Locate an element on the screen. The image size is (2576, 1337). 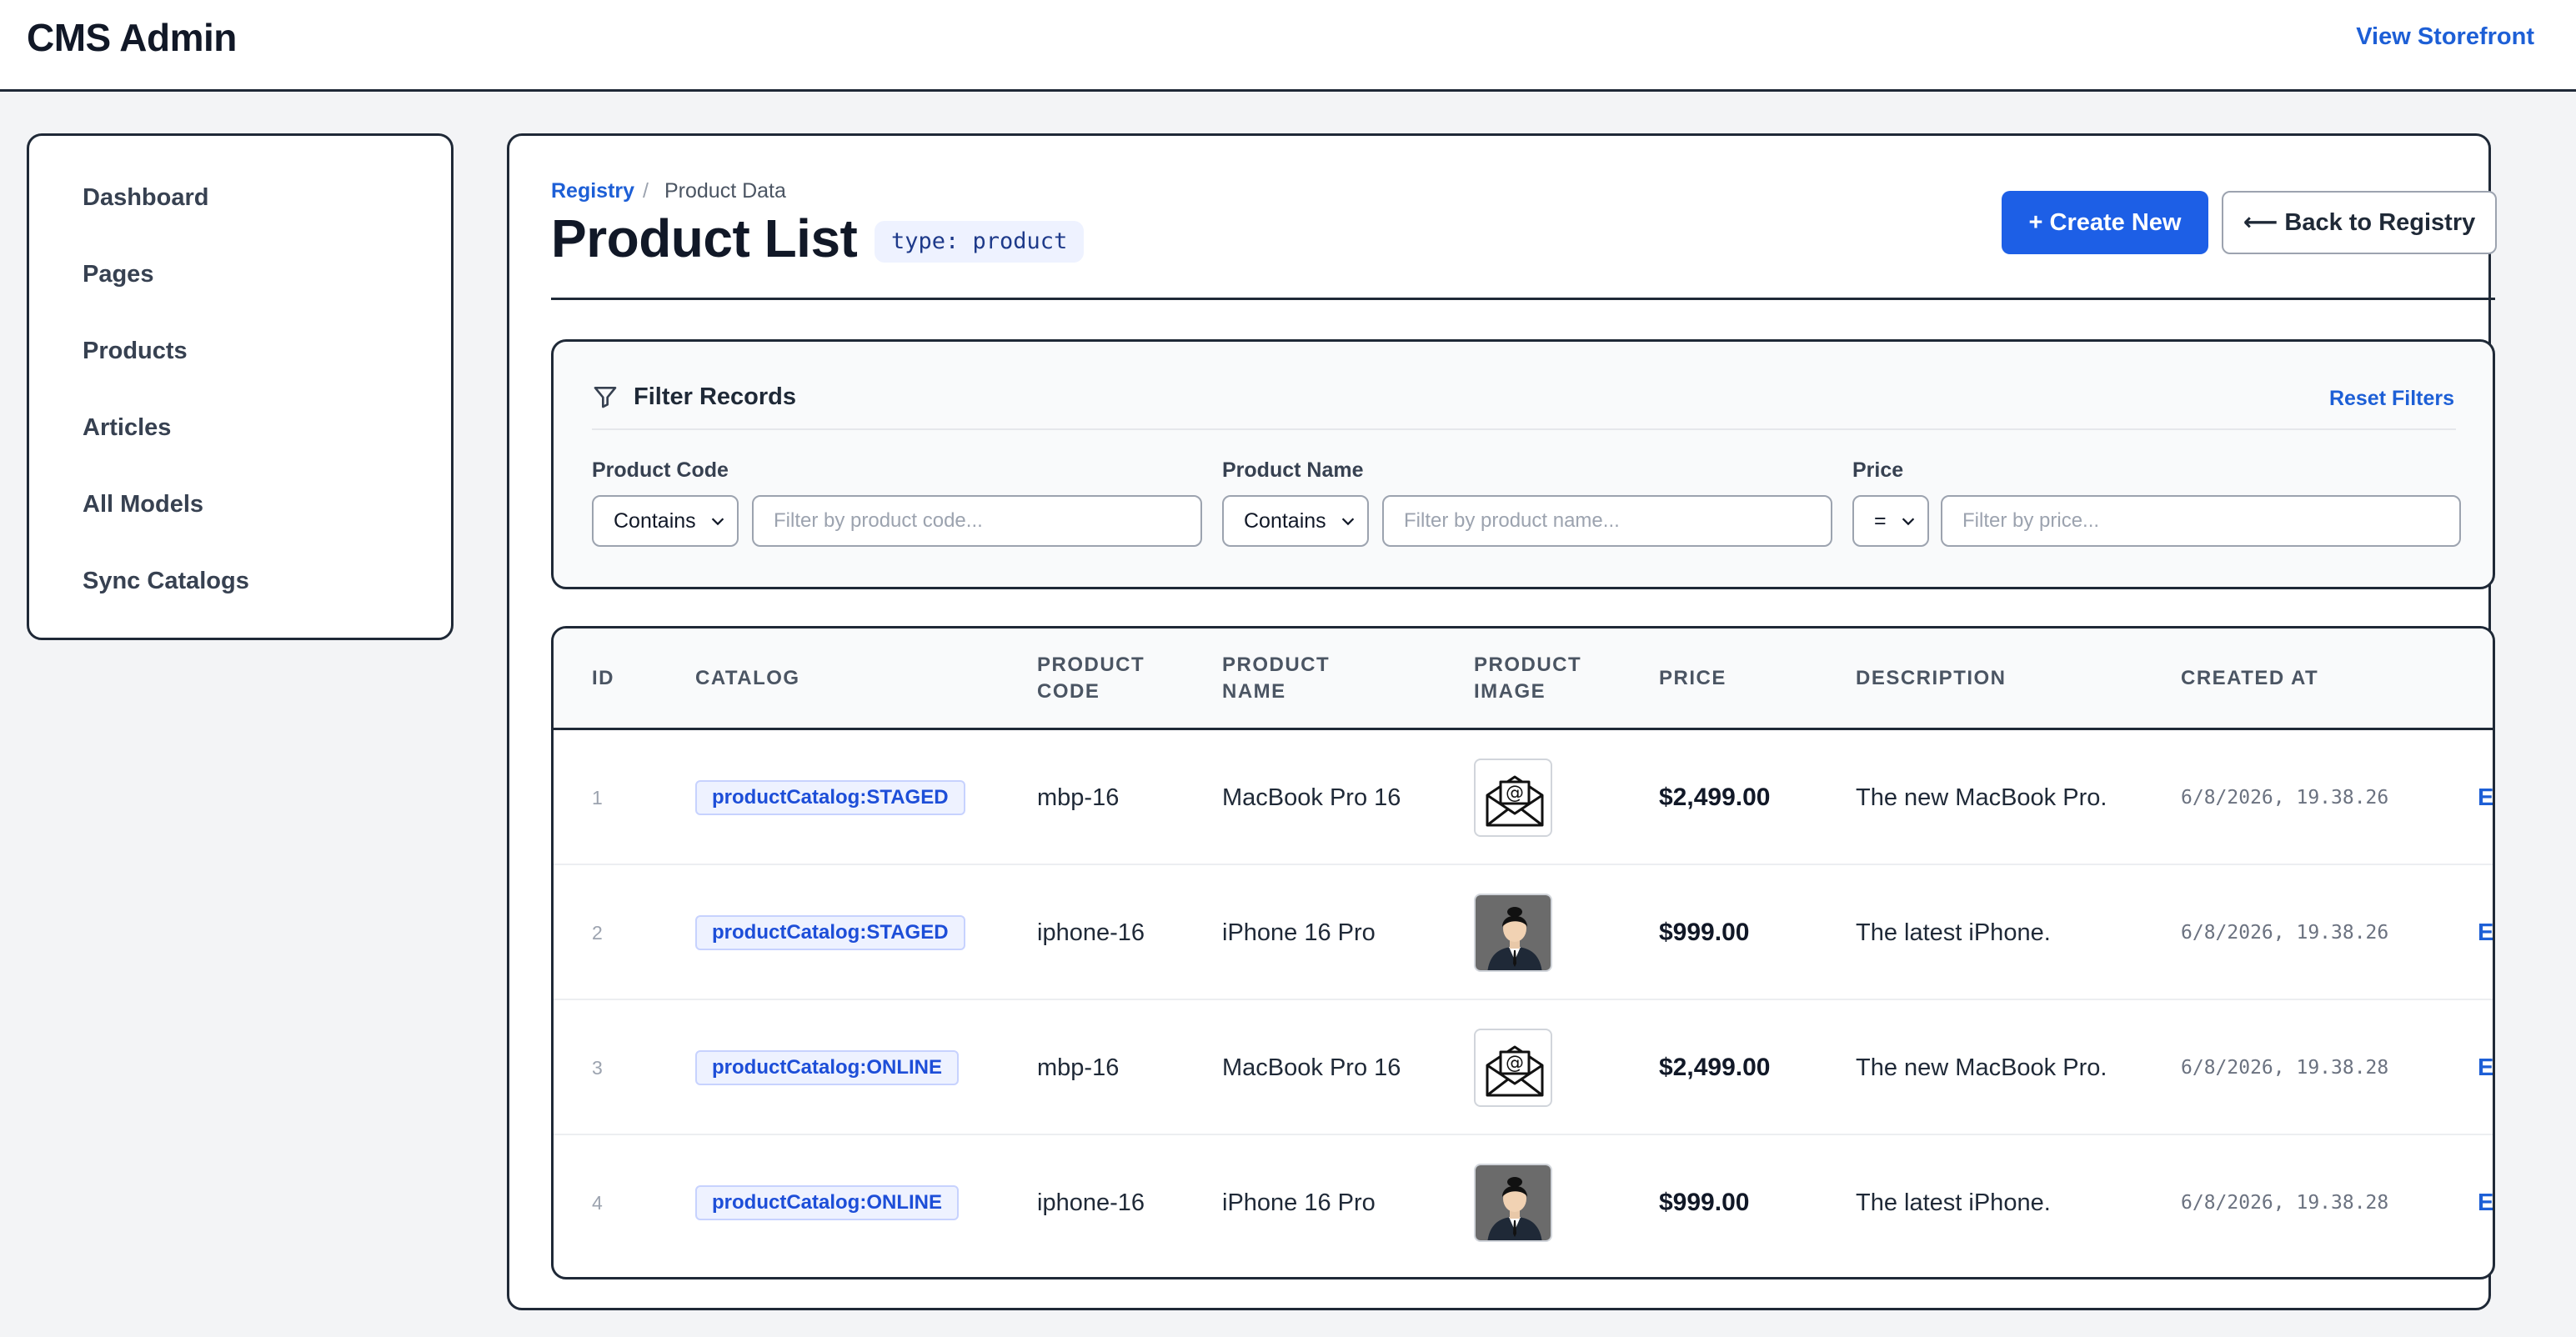
product-name-label: Product Name is located at coordinates (1293, 470).